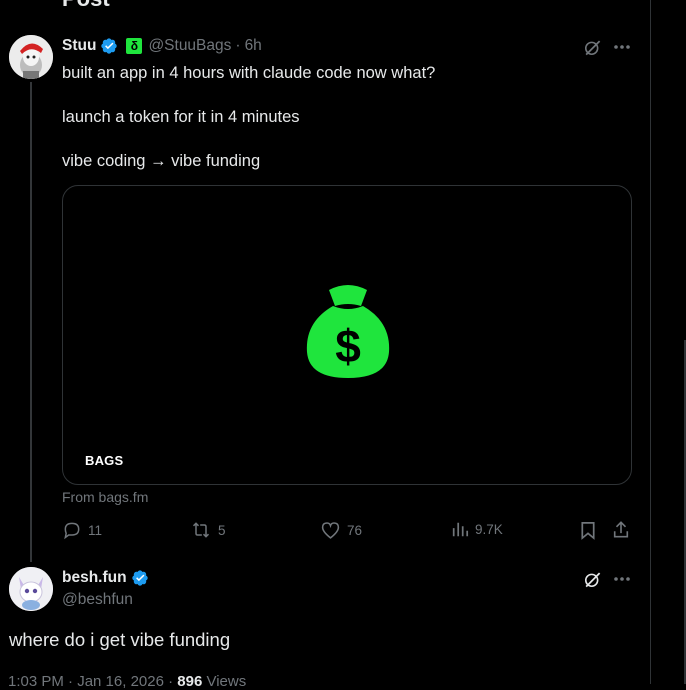  I want to click on avatar-stuu, so click(31, 57).